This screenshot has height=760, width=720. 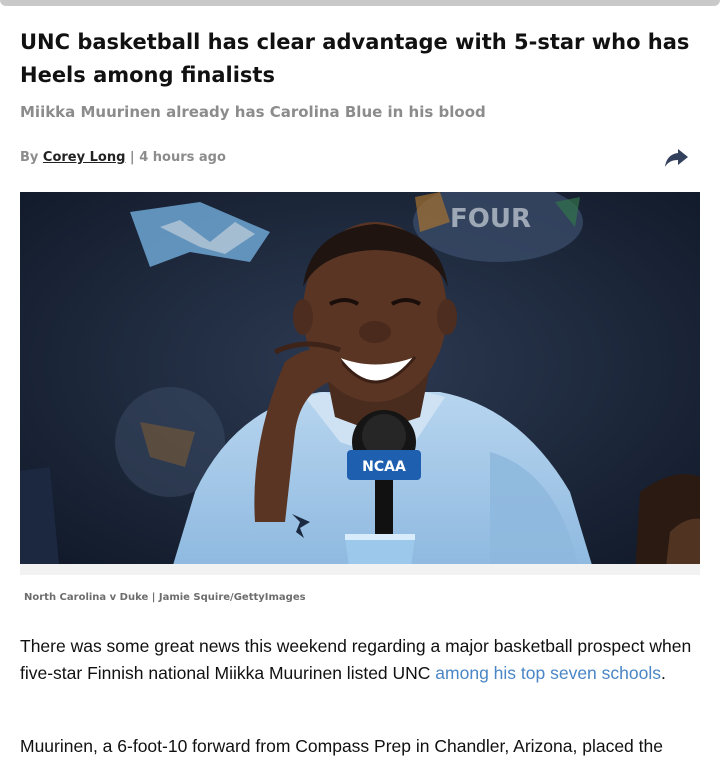 I want to click on paragraph-1-end: ., so click(x=663, y=673).